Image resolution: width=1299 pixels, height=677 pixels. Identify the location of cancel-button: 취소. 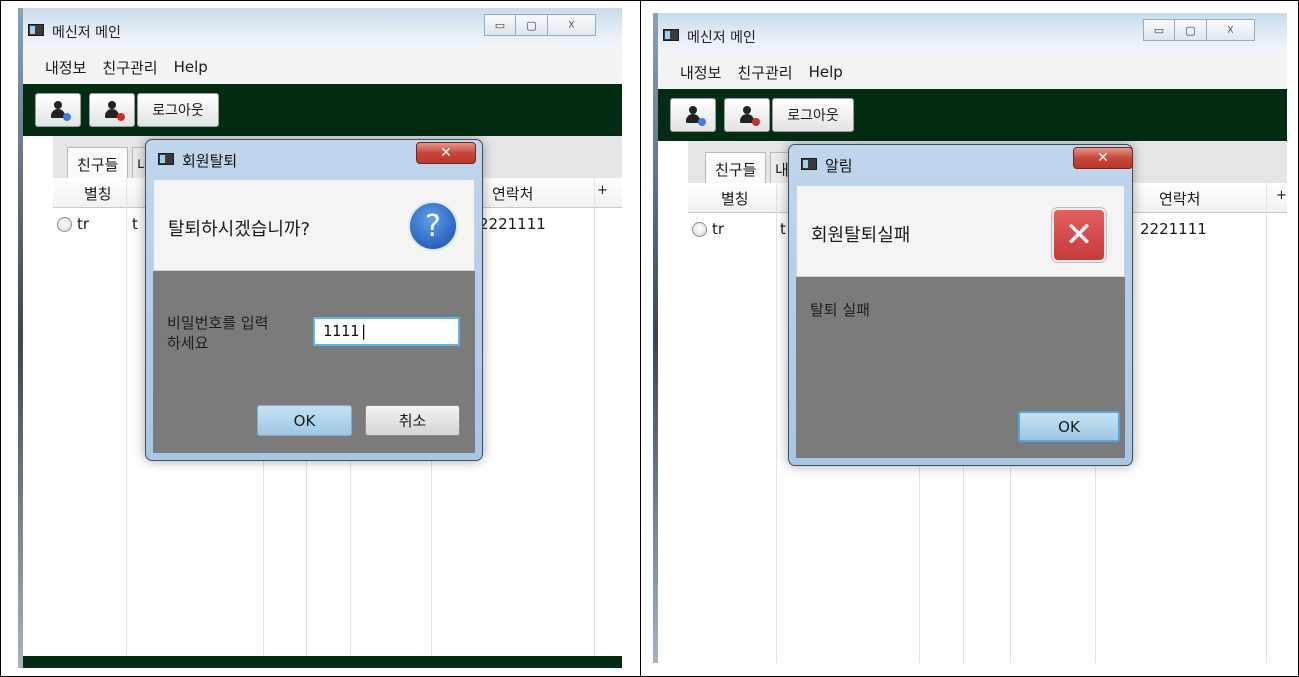
(412, 420).